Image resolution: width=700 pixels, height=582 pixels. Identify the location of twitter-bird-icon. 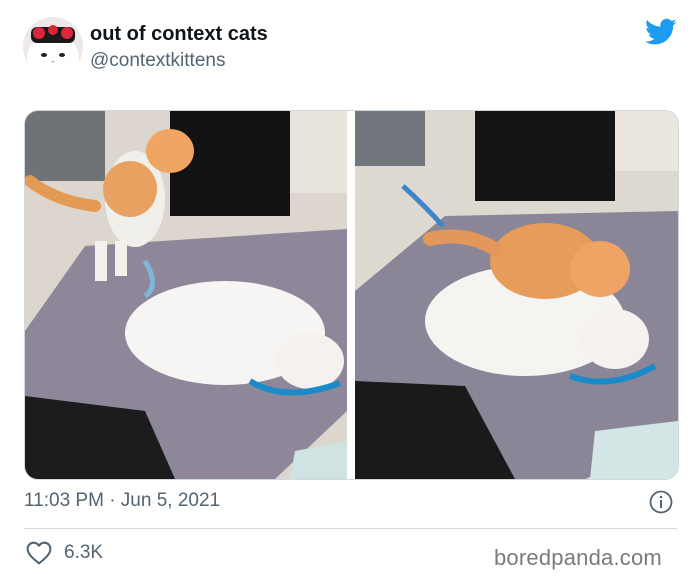
(661, 32).